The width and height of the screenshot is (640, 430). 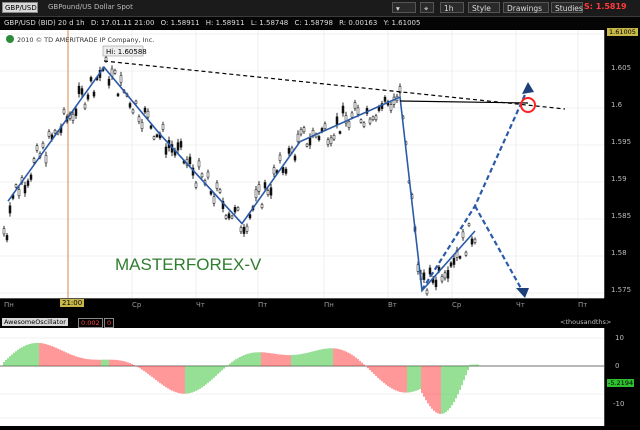 What do you see at coordinates (20, 7) in the screenshot?
I see `symbol-field: GBP/USD` at bounding box center [20, 7].